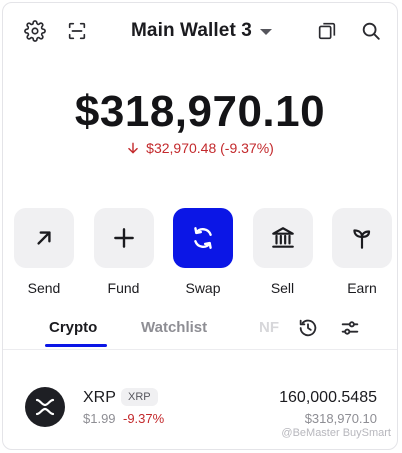 This screenshot has height=453, width=402. Describe the element at coordinates (282, 288) in the screenshot. I see `sell-label: Sell` at that location.